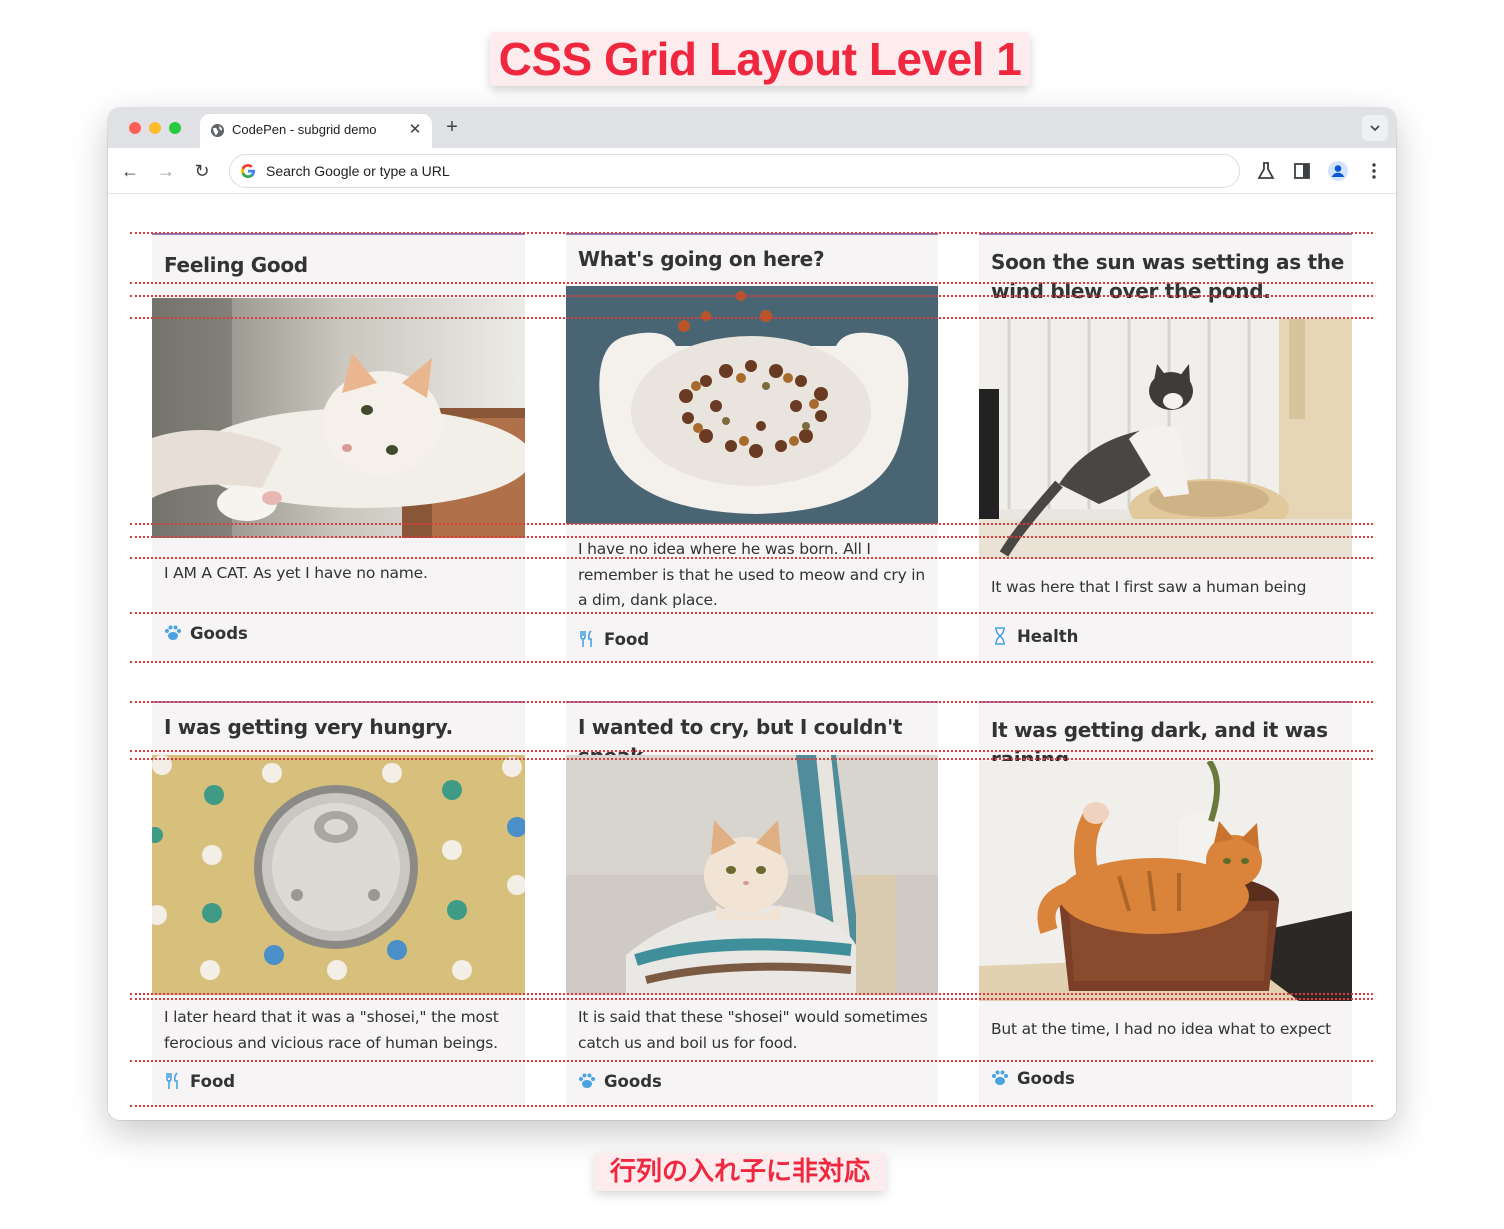 The image size is (1504, 1229). Describe the element at coordinates (202, 171) in the screenshot. I see `reload-button: ↻` at that location.